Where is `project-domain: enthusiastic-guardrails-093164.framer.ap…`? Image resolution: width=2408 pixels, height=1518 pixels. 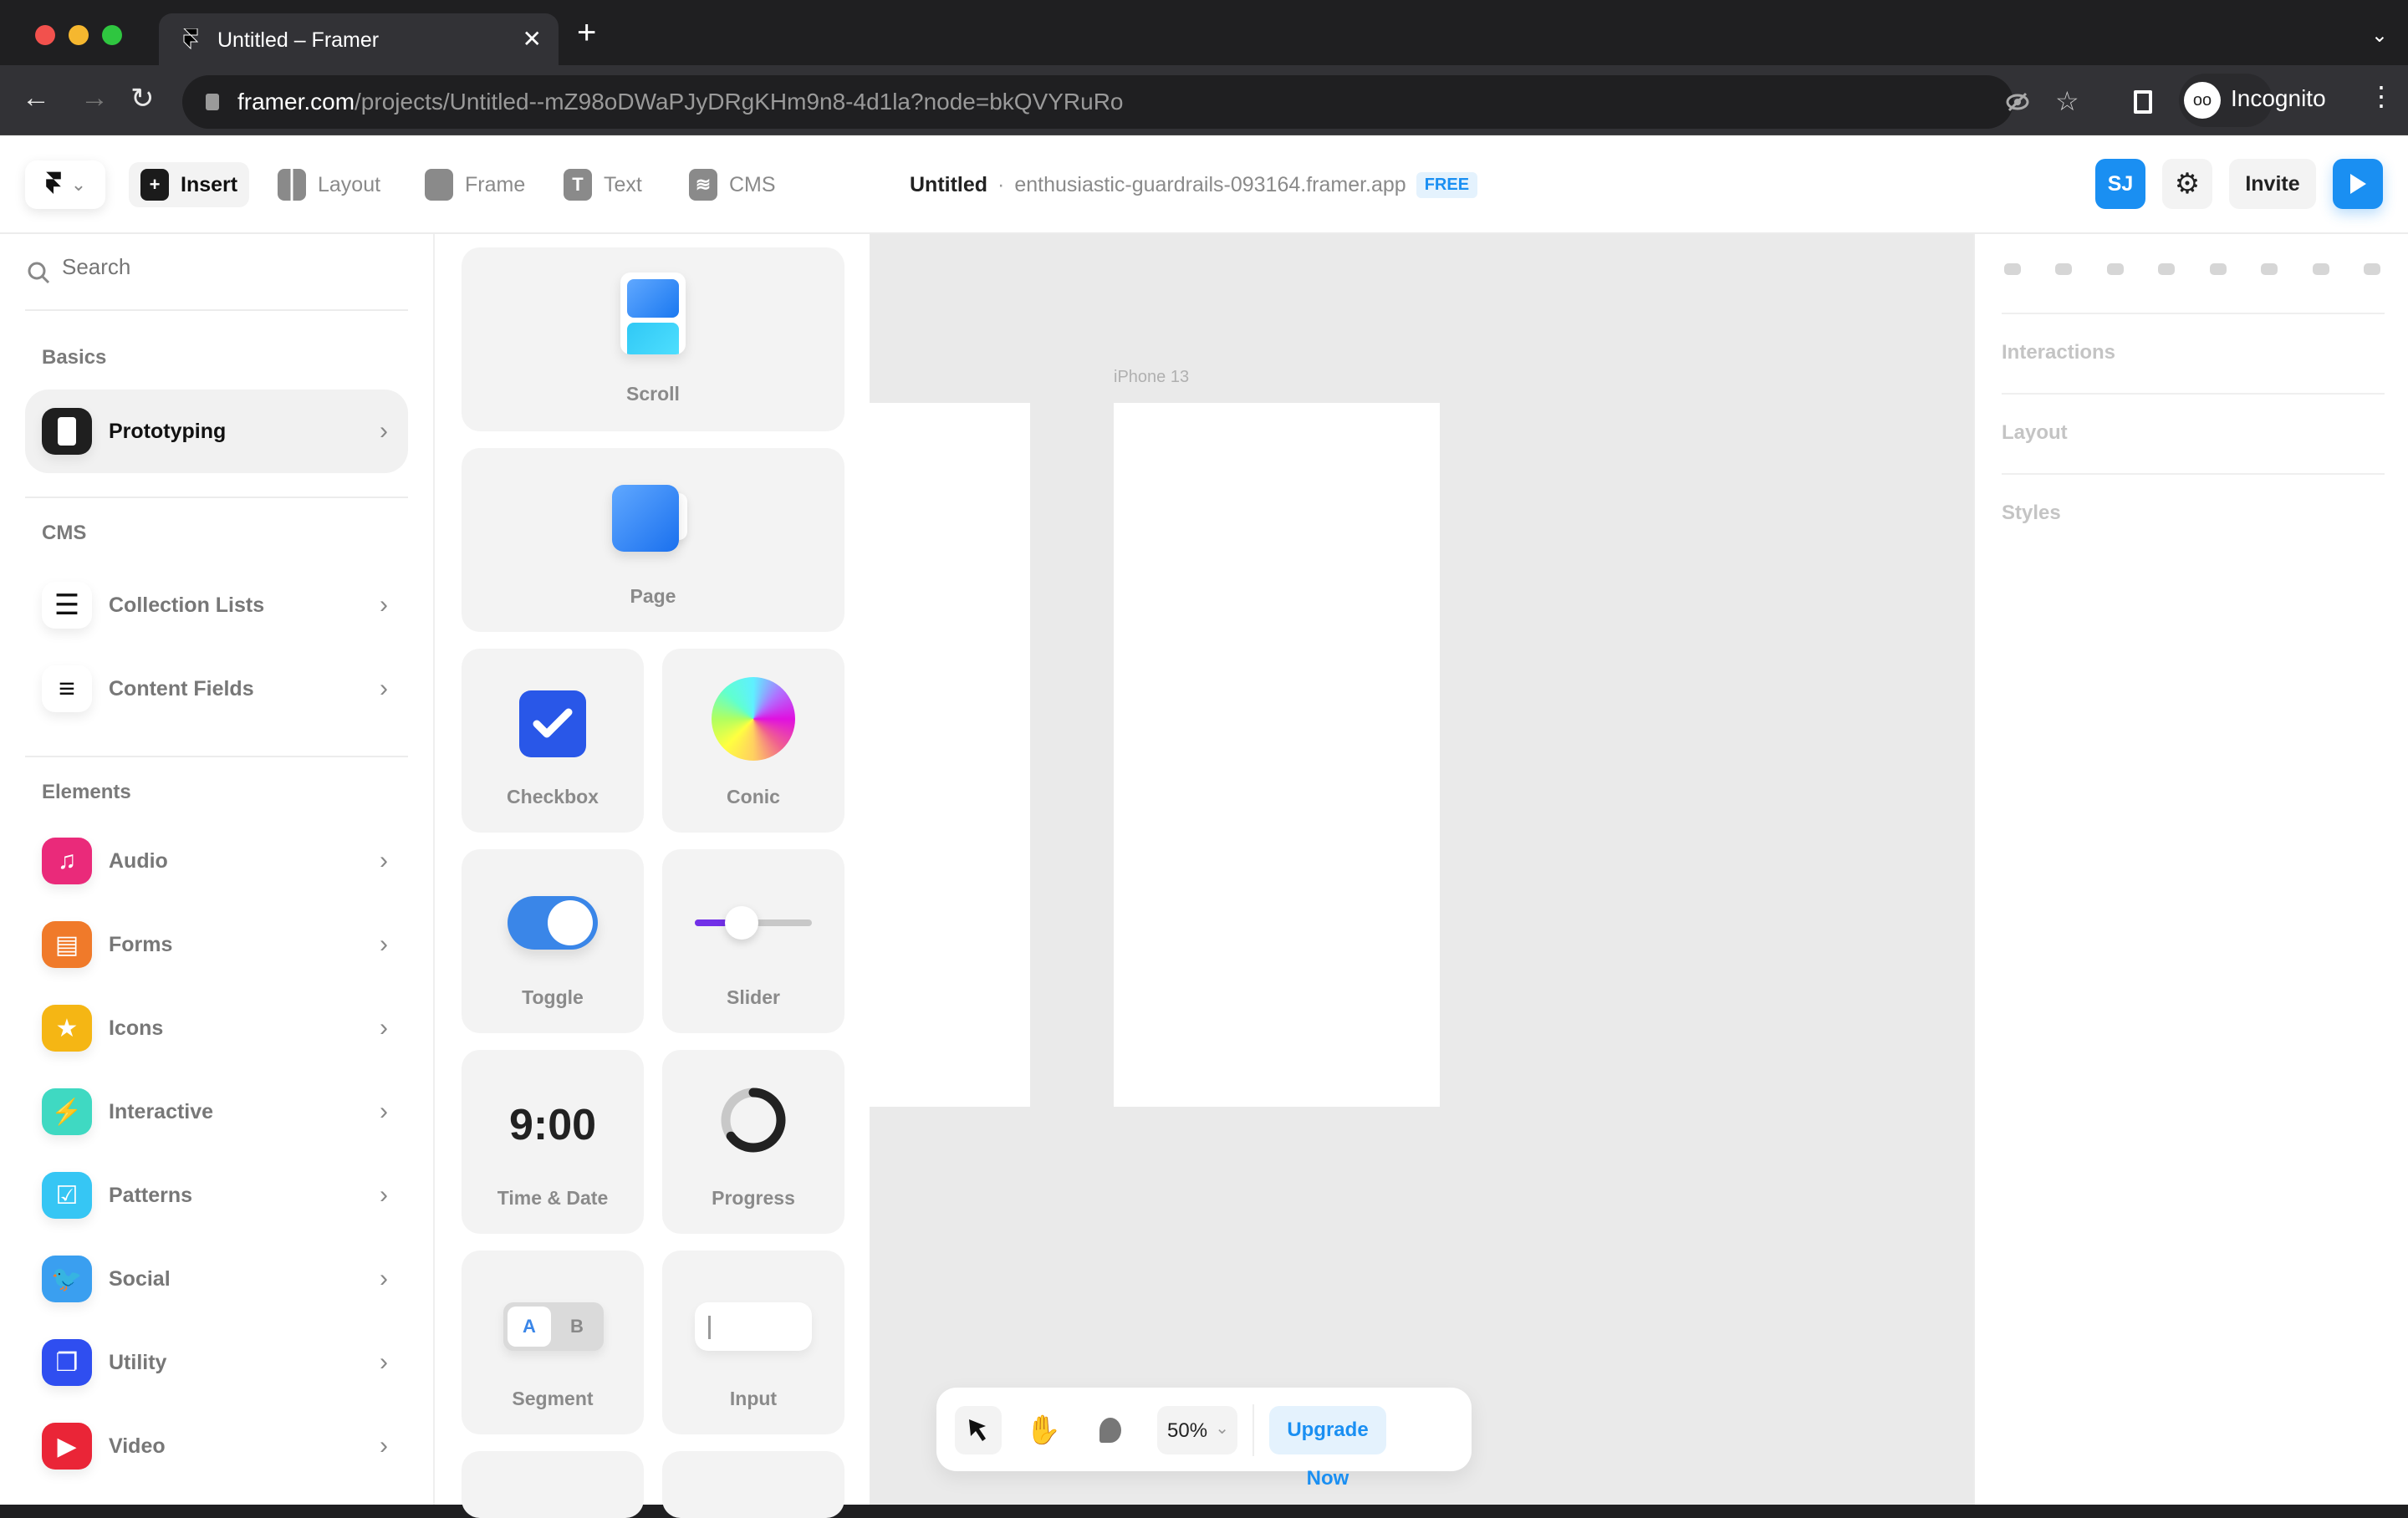
project-domain: enthusiastic-guardrails-093164.framer.ap… is located at coordinates (1210, 184).